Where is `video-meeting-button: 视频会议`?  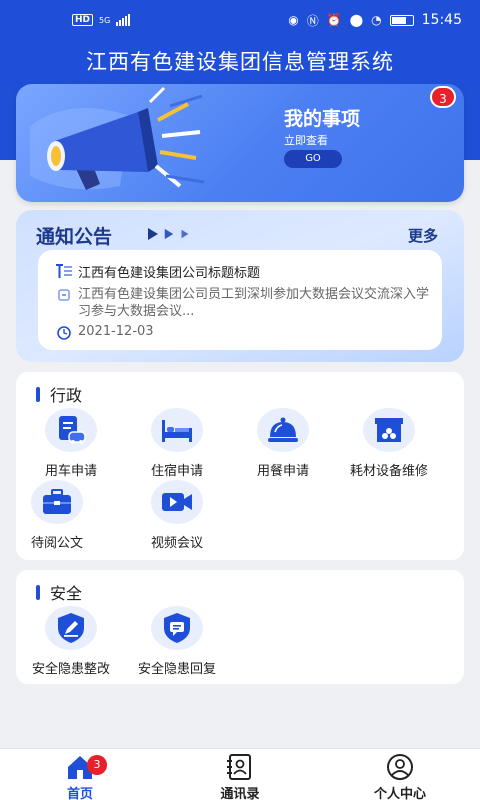 video-meeting-button: 视频会议 is located at coordinates (177, 515).